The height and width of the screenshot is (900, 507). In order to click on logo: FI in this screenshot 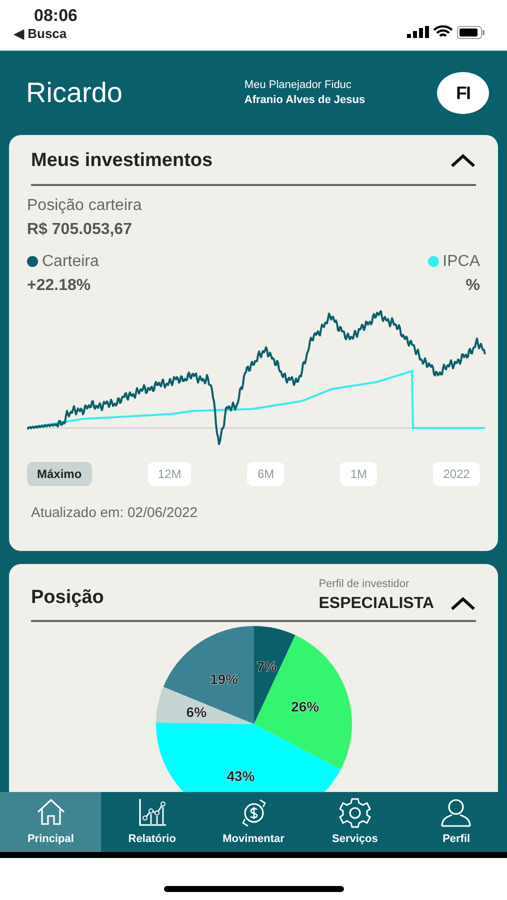, I will do `click(463, 93)`.